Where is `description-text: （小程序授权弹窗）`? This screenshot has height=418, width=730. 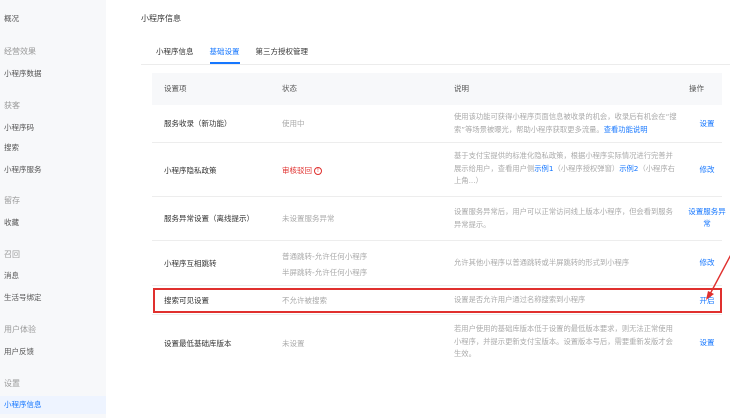 description-text: （小程序授权弹窗） is located at coordinates (586, 168).